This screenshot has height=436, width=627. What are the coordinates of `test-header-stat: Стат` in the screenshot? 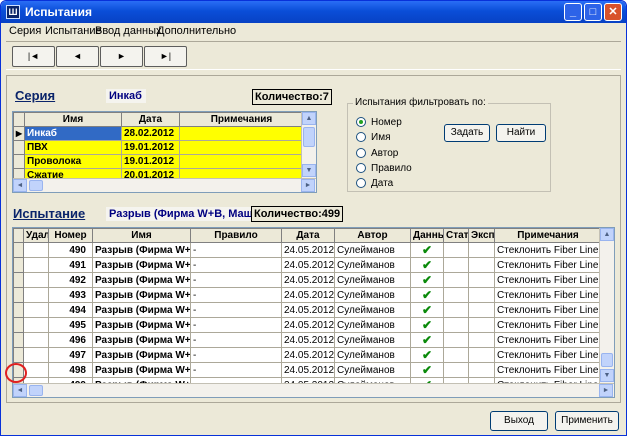 It's located at (456, 235).